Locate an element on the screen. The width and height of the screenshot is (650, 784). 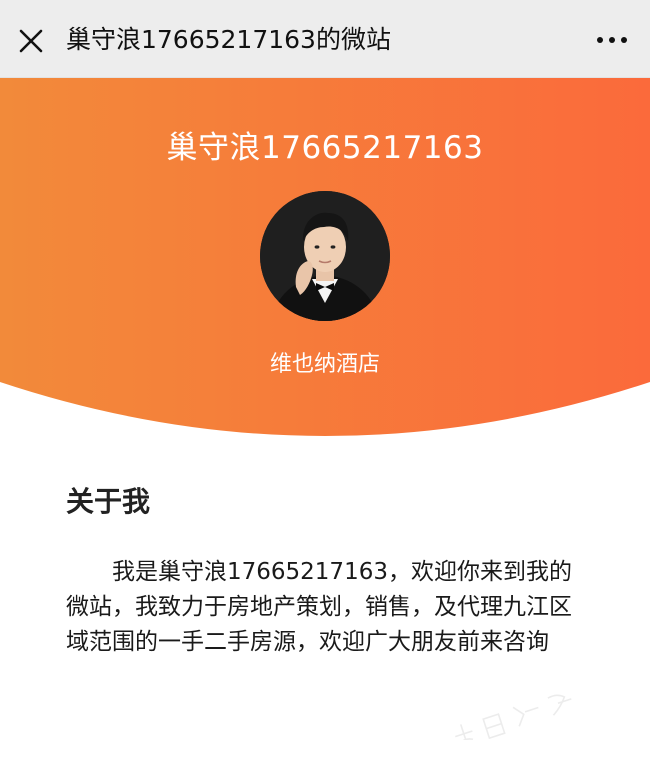
close-button is located at coordinates (31, 41).